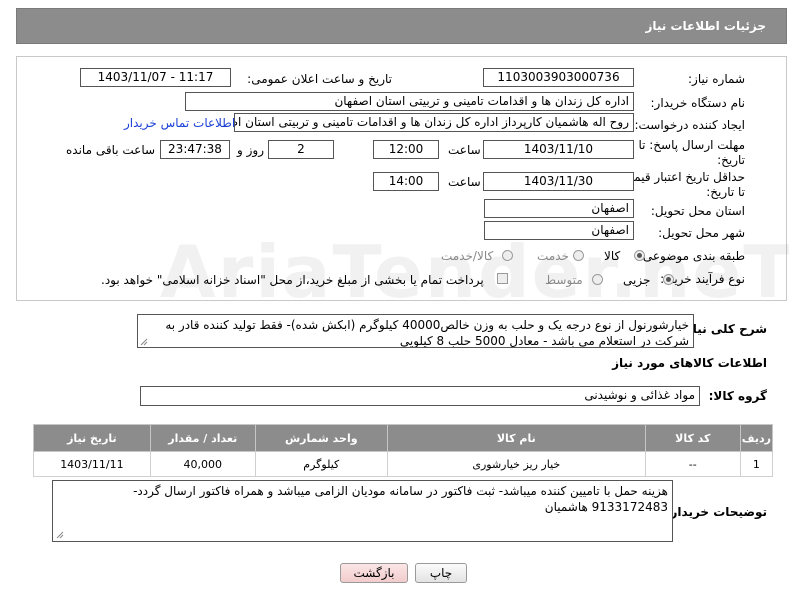  Describe the element at coordinates (441, 573) in the screenshot. I see `print-button: چاپ` at that location.